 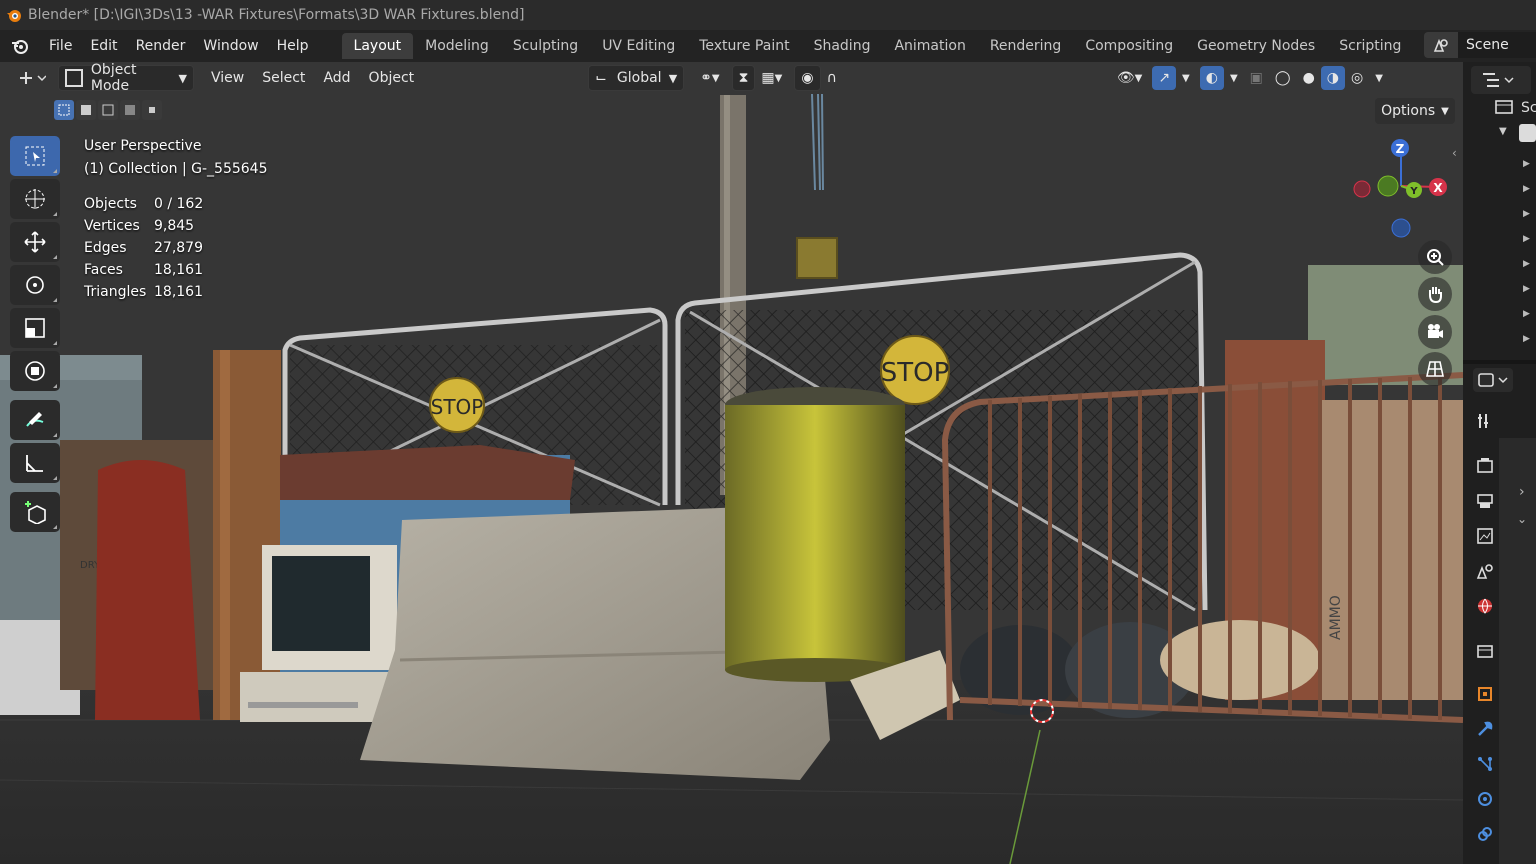 What do you see at coordinates (1501, 80) in the screenshot?
I see `outliner-display-mode` at bounding box center [1501, 80].